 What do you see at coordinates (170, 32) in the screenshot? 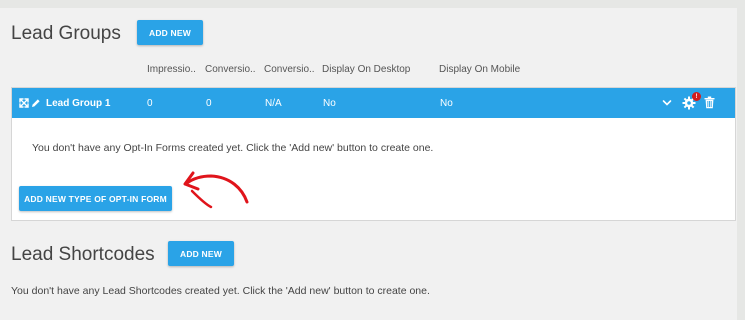
I see `lead-groups-add-new-button: ADD NEW` at bounding box center [170, 32].